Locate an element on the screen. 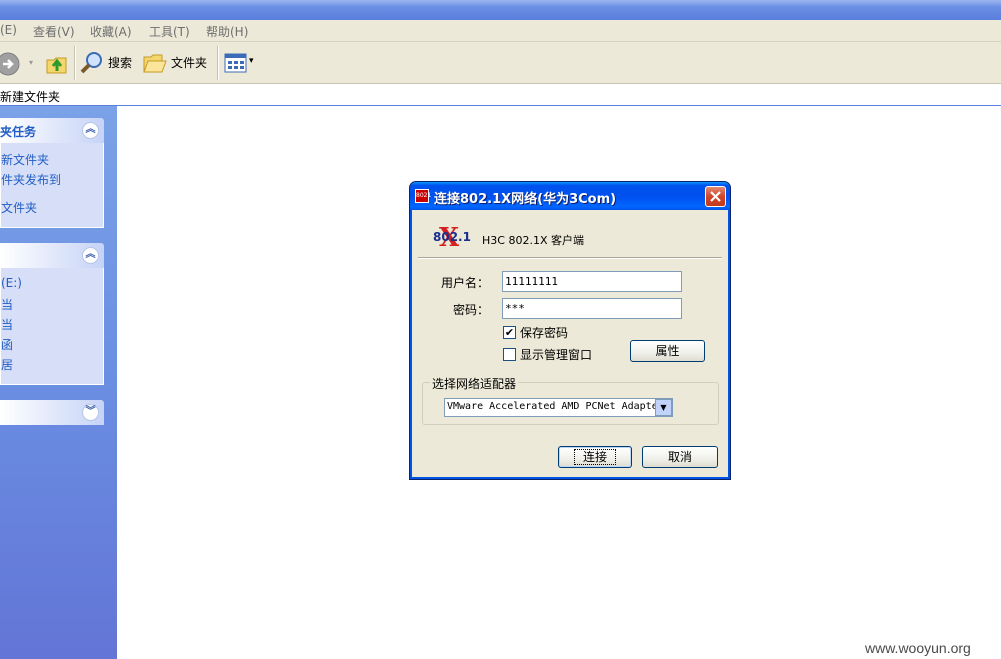  dialog-titlebar: 8021 连接802.1X网络(华为3Com) is located at coordinates (570, 196).